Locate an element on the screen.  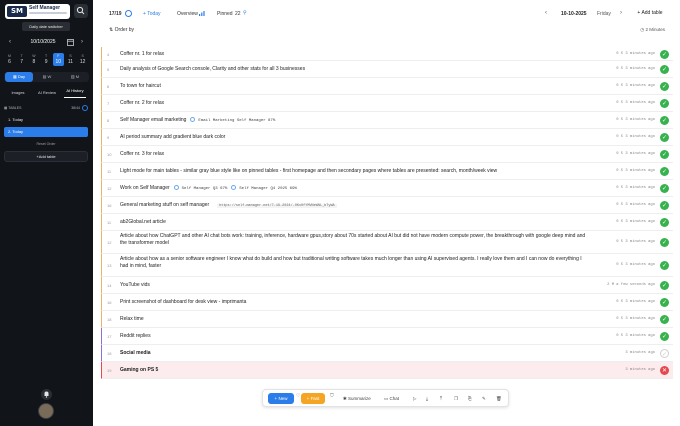
chat-button: ▭ Chat is located at coordinates (391, 398).